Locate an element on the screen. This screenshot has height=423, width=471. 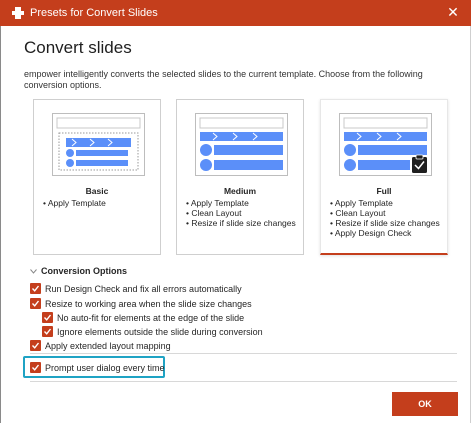
window-border-left is located at coordinates (0, 224).